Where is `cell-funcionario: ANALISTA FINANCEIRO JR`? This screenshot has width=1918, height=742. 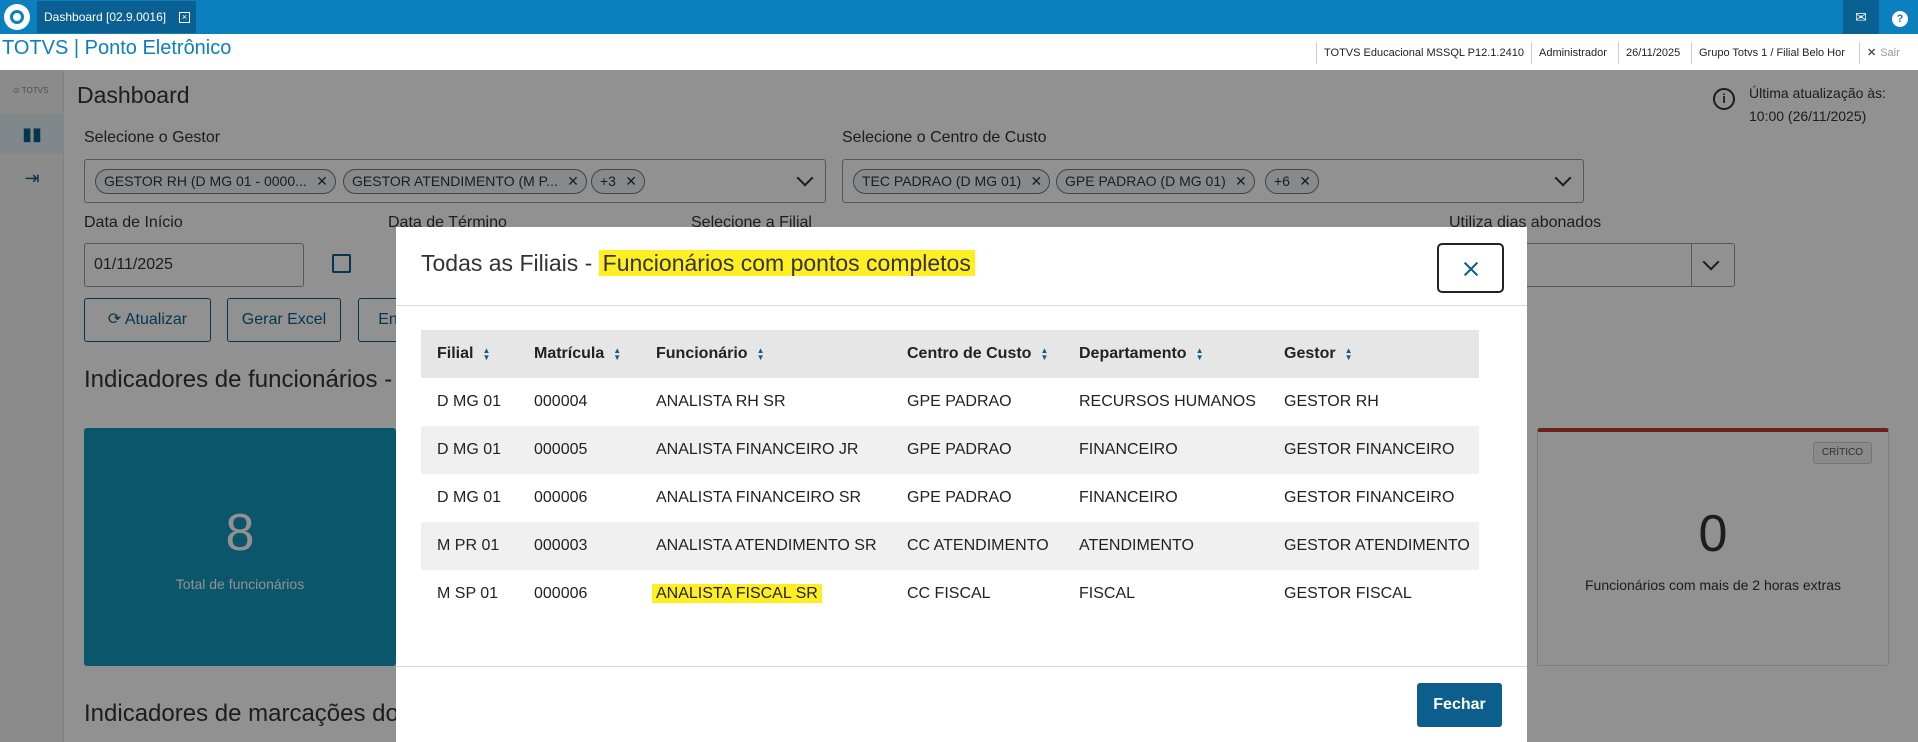
cell-funcionario: ANALISTA FINANCEIRO JR is located at coordinates (757, 449).